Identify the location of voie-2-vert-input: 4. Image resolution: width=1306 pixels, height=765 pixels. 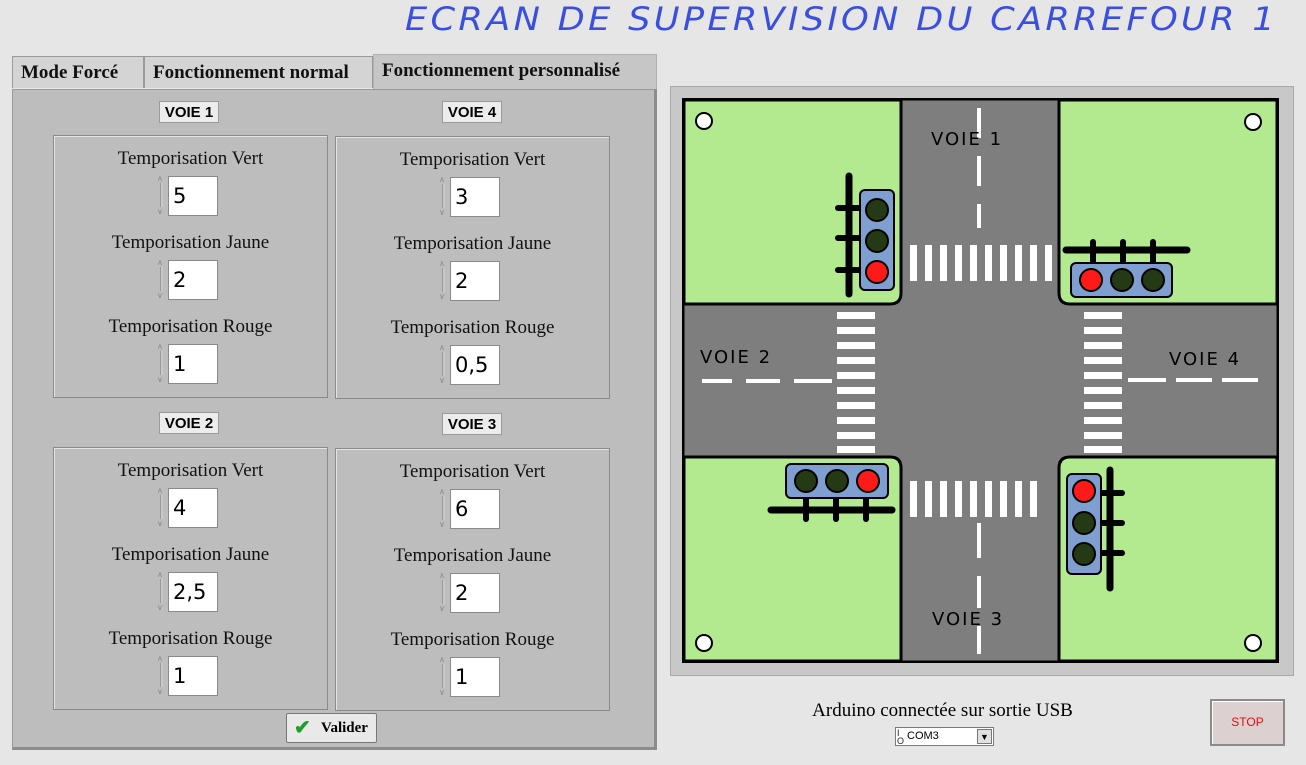
(193, 508).